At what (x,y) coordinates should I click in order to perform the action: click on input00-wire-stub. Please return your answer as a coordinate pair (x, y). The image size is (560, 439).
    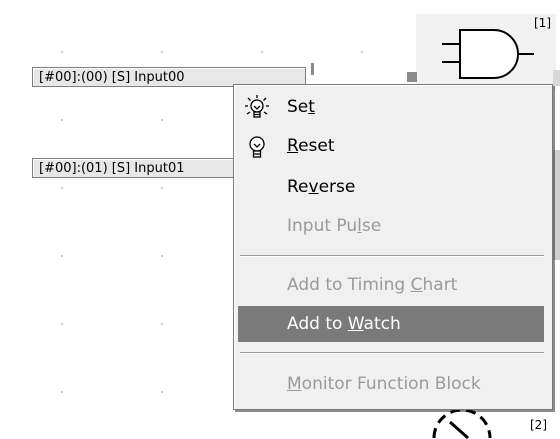
    Looking at the image, I should click on (312, 69).